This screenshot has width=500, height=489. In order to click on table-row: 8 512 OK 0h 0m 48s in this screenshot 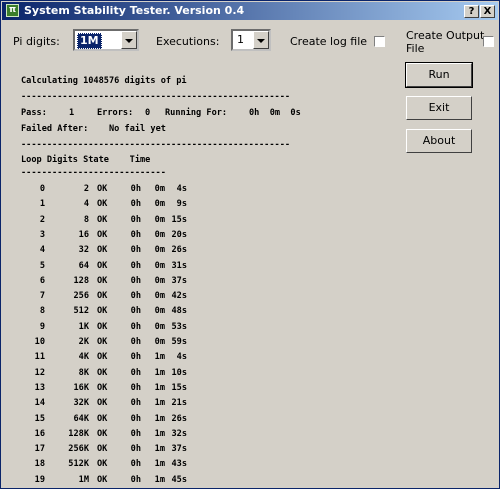, I will do `click(121, 311)`.